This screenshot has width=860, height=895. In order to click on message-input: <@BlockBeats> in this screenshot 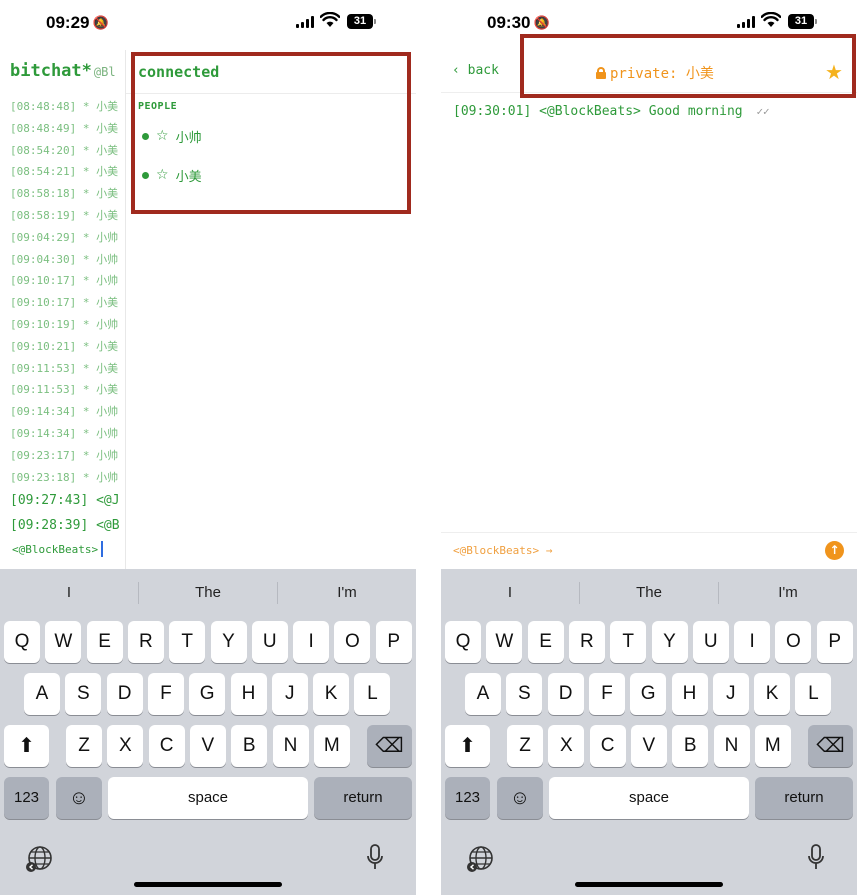, I will do `click(58, 549)`.